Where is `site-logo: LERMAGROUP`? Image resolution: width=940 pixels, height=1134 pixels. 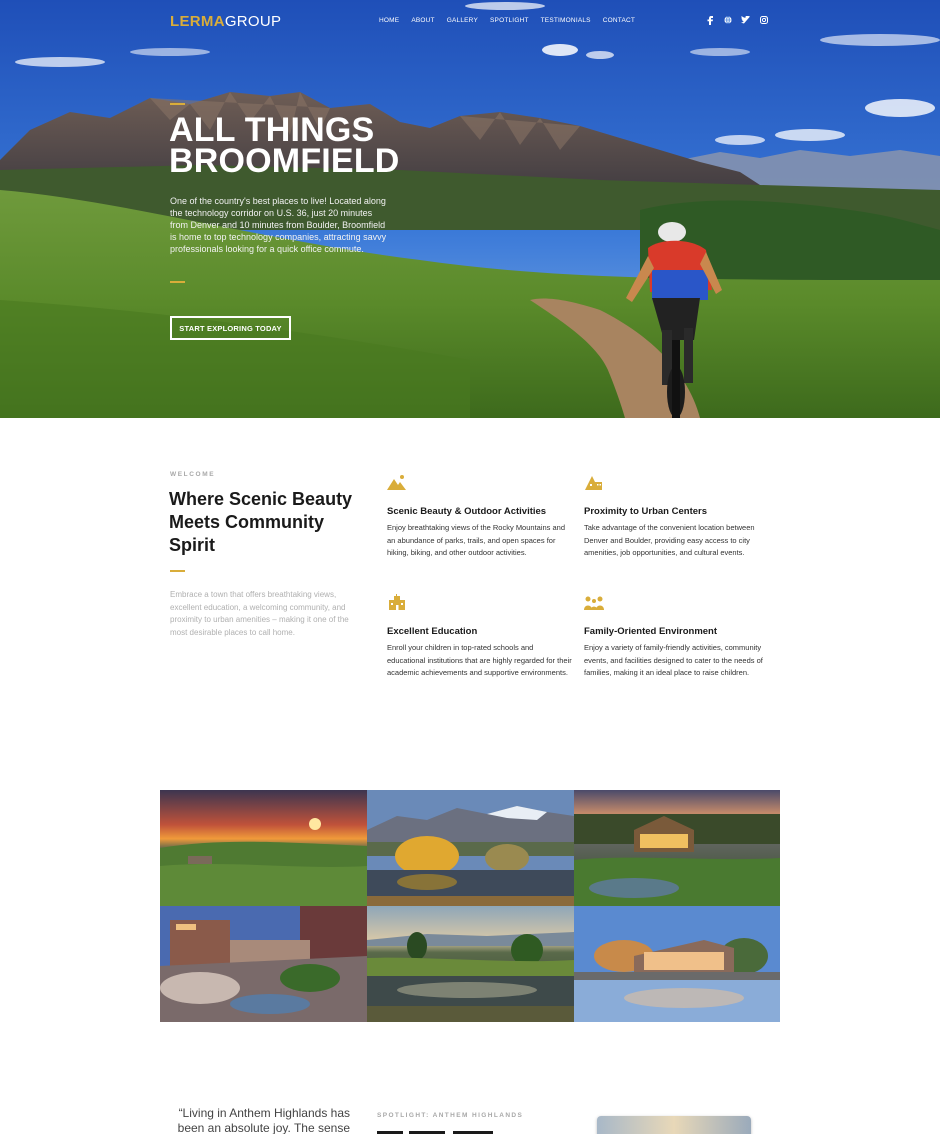 site-logo: LERMAGROUP is located at coordinates (225, 21).